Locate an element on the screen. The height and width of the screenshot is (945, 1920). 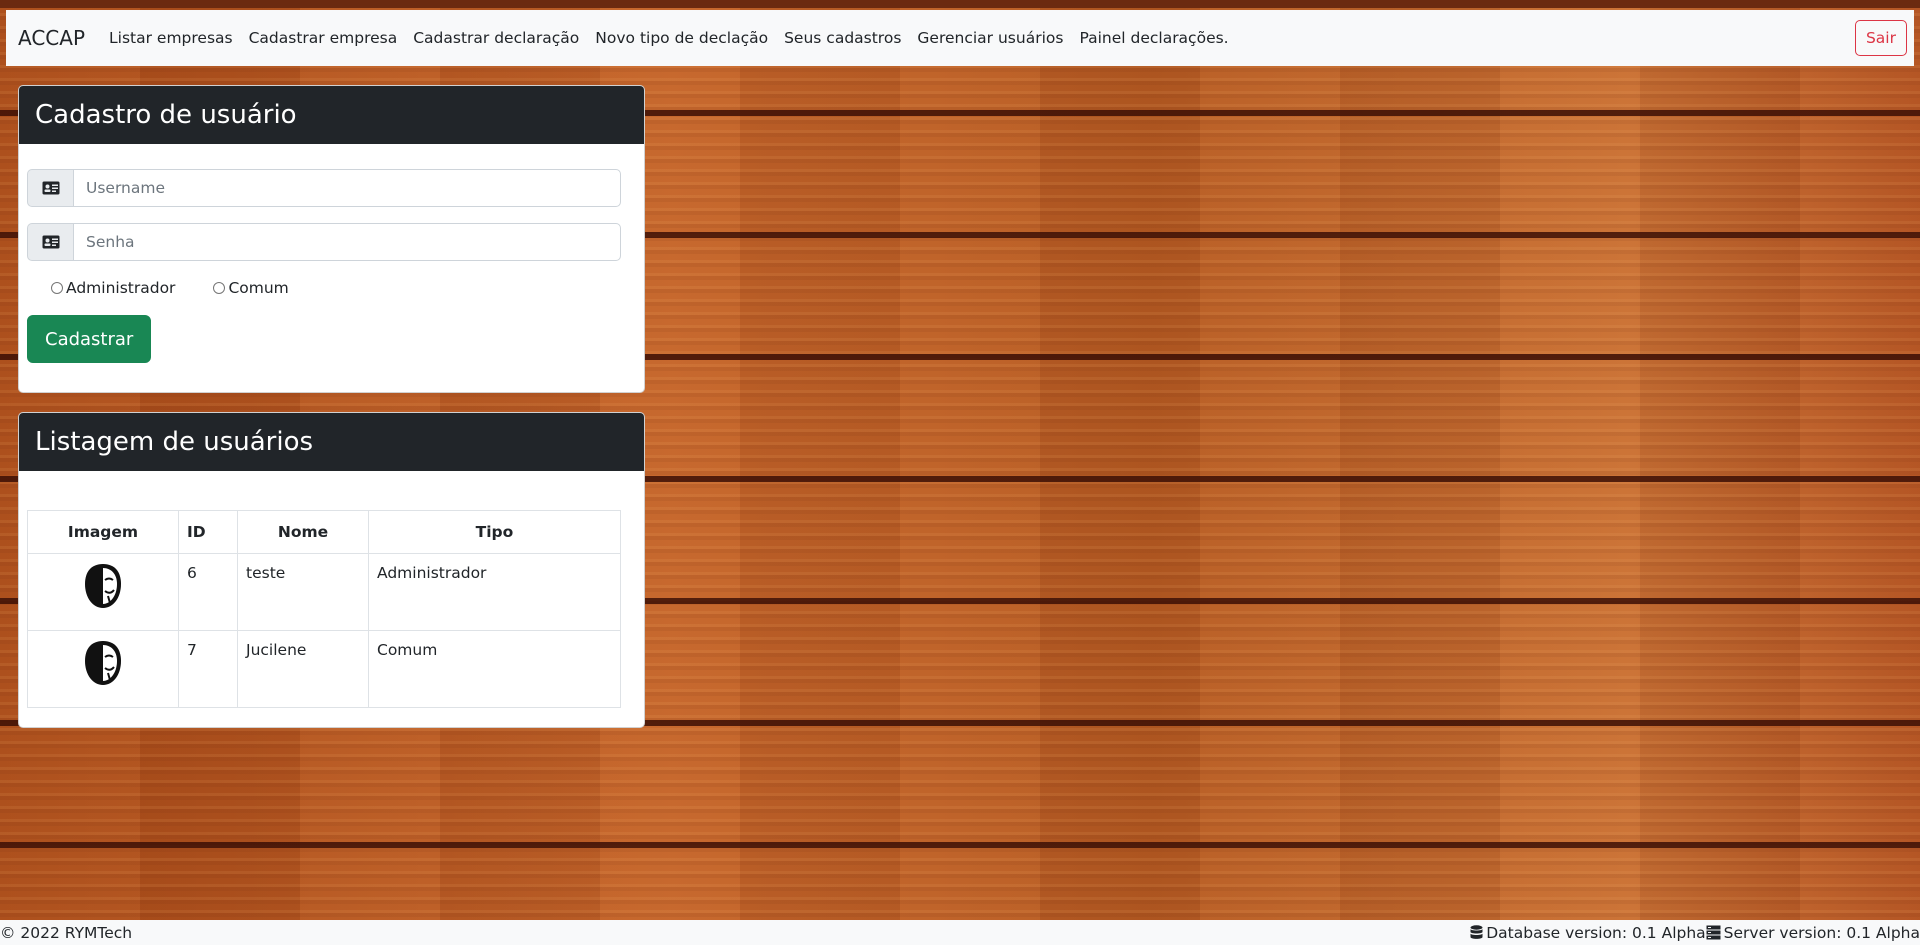
table-row: 7 Jucilene Comum is located at coordinates (324, 669).